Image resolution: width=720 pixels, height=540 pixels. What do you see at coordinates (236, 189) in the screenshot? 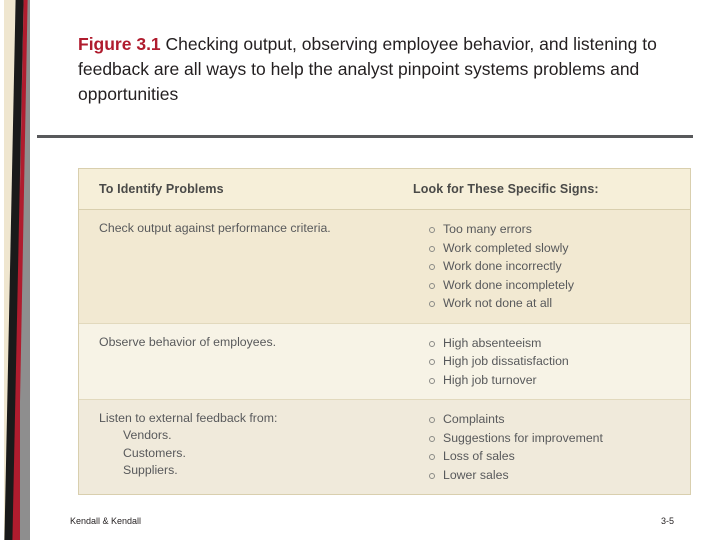
I see `table-header-cell-left: To Identify Problems` at bounding box center [236, 189].